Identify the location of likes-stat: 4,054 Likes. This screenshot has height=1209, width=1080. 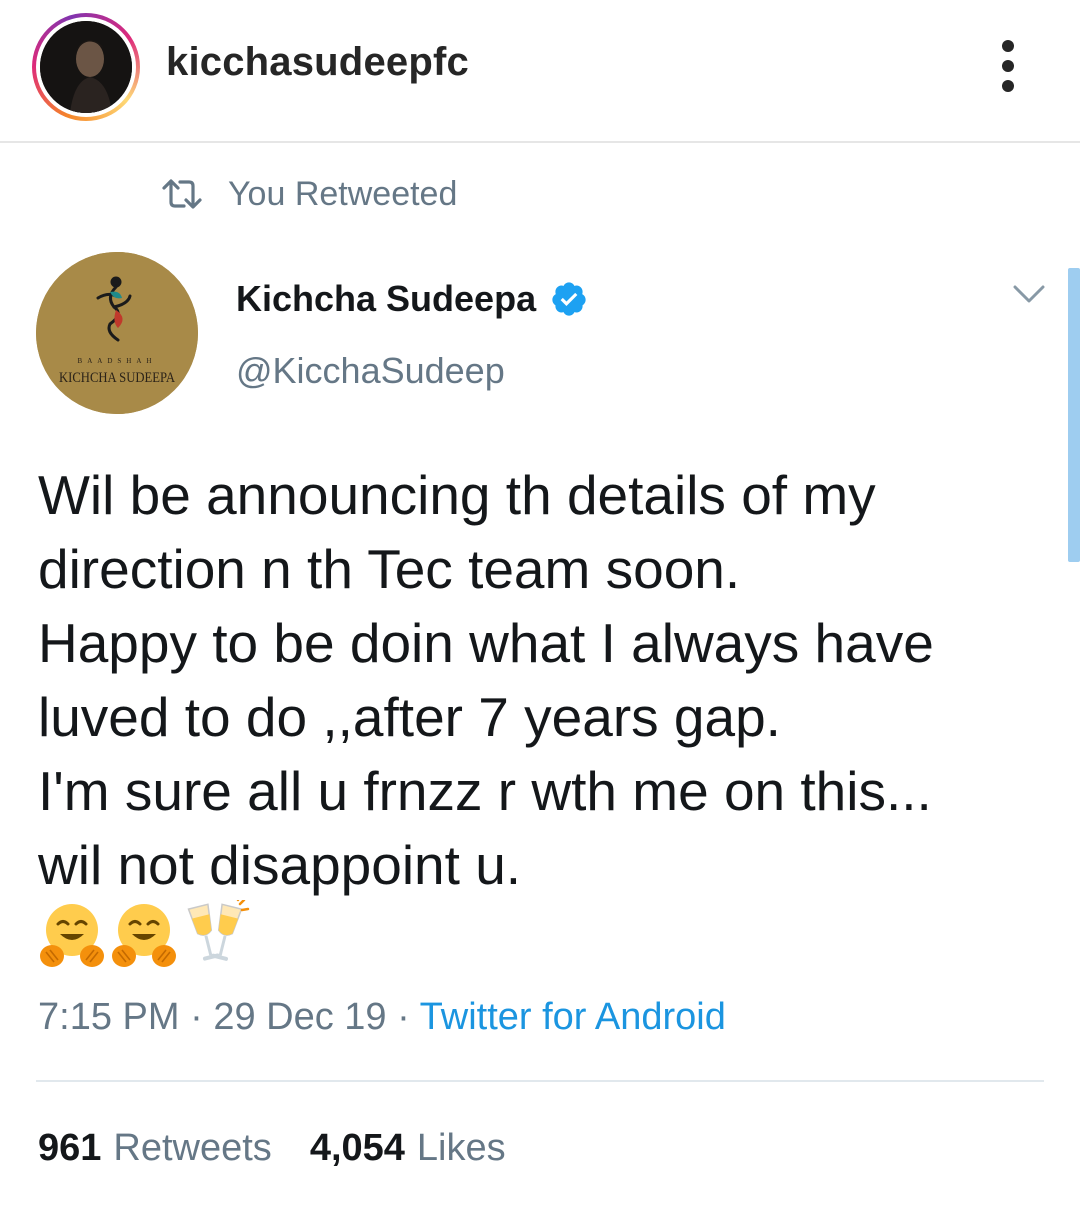
(408, 1148).